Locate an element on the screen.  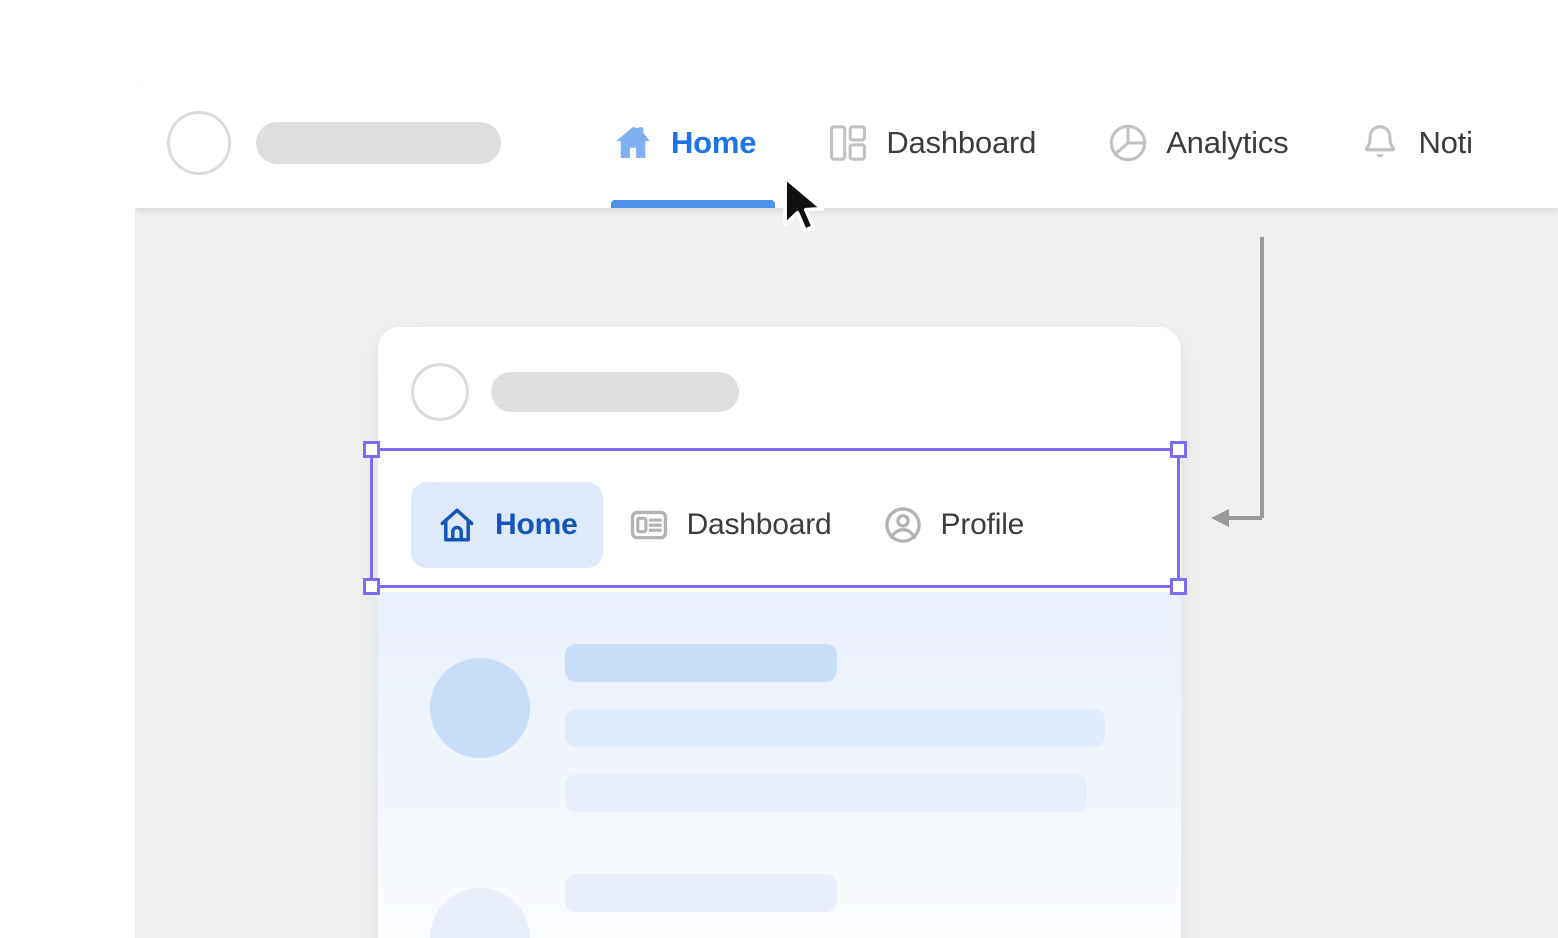
top-nav-label-home: Home is located at coordinates (714, 142).